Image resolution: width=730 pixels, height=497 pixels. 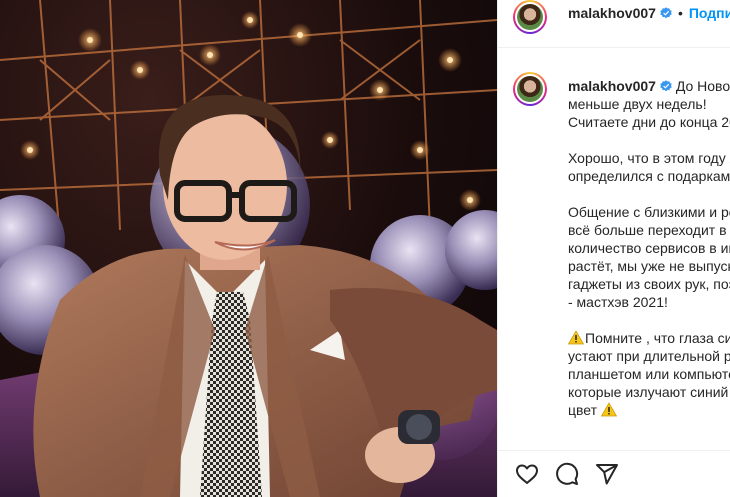 What do you see at coordinates (657, 338) in the screenshot?
I see `caption-text-line: Помните , что глаза сильно` at bounding box center [657, 338].